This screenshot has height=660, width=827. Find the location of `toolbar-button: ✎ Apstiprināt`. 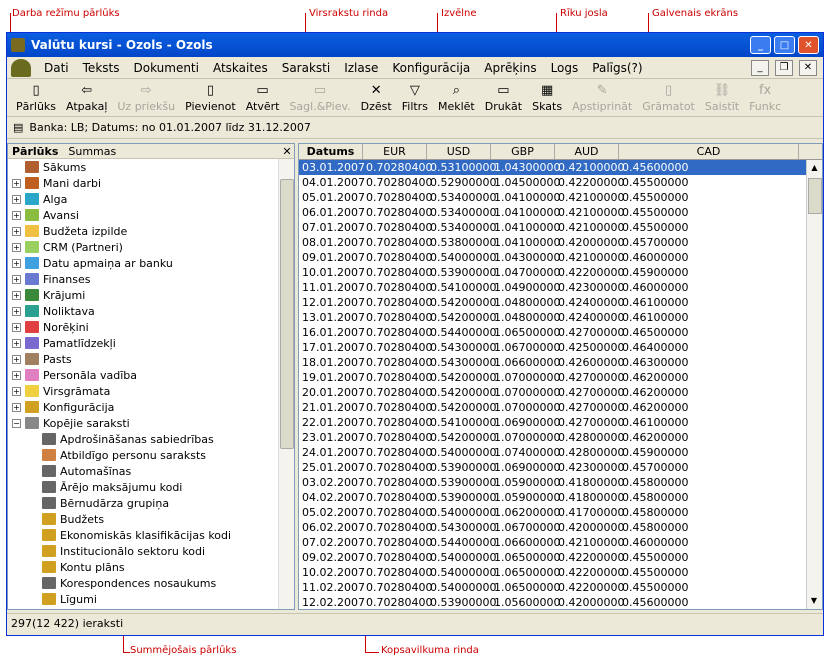

toolbar-button: ✎ Apstiprināt is located at coordinates (602, 98).